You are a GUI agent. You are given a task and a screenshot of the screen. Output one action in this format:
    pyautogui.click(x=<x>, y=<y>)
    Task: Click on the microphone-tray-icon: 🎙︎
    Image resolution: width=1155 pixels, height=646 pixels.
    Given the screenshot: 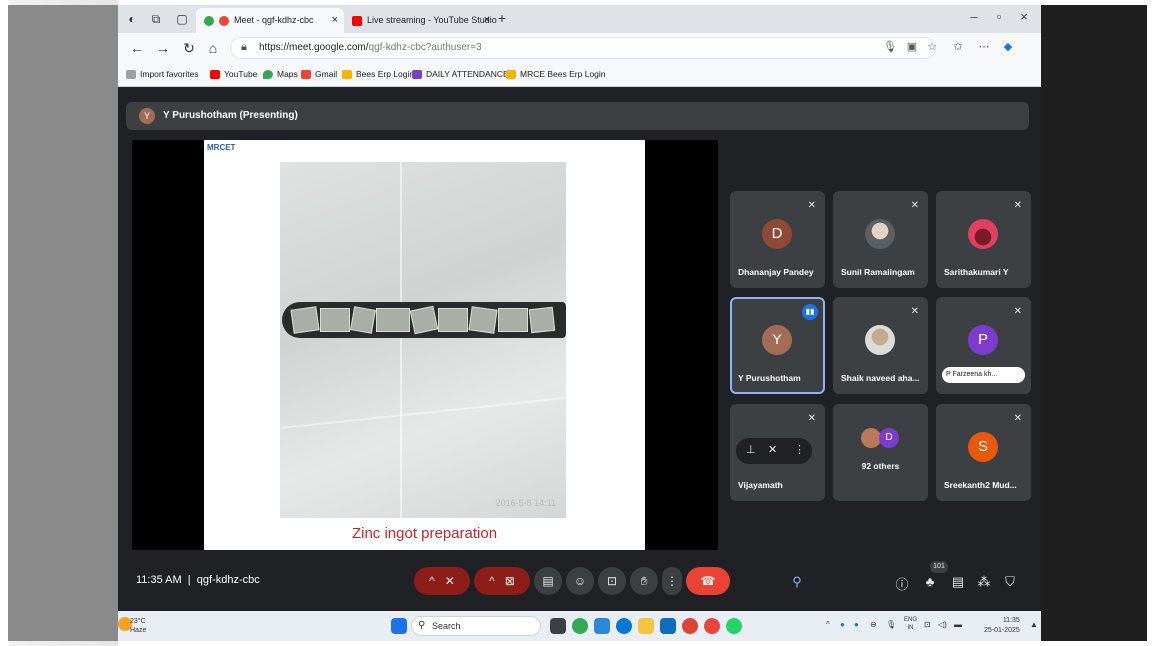 What is the action you would take?
    pyautogui.click(x=891, y=624)
    